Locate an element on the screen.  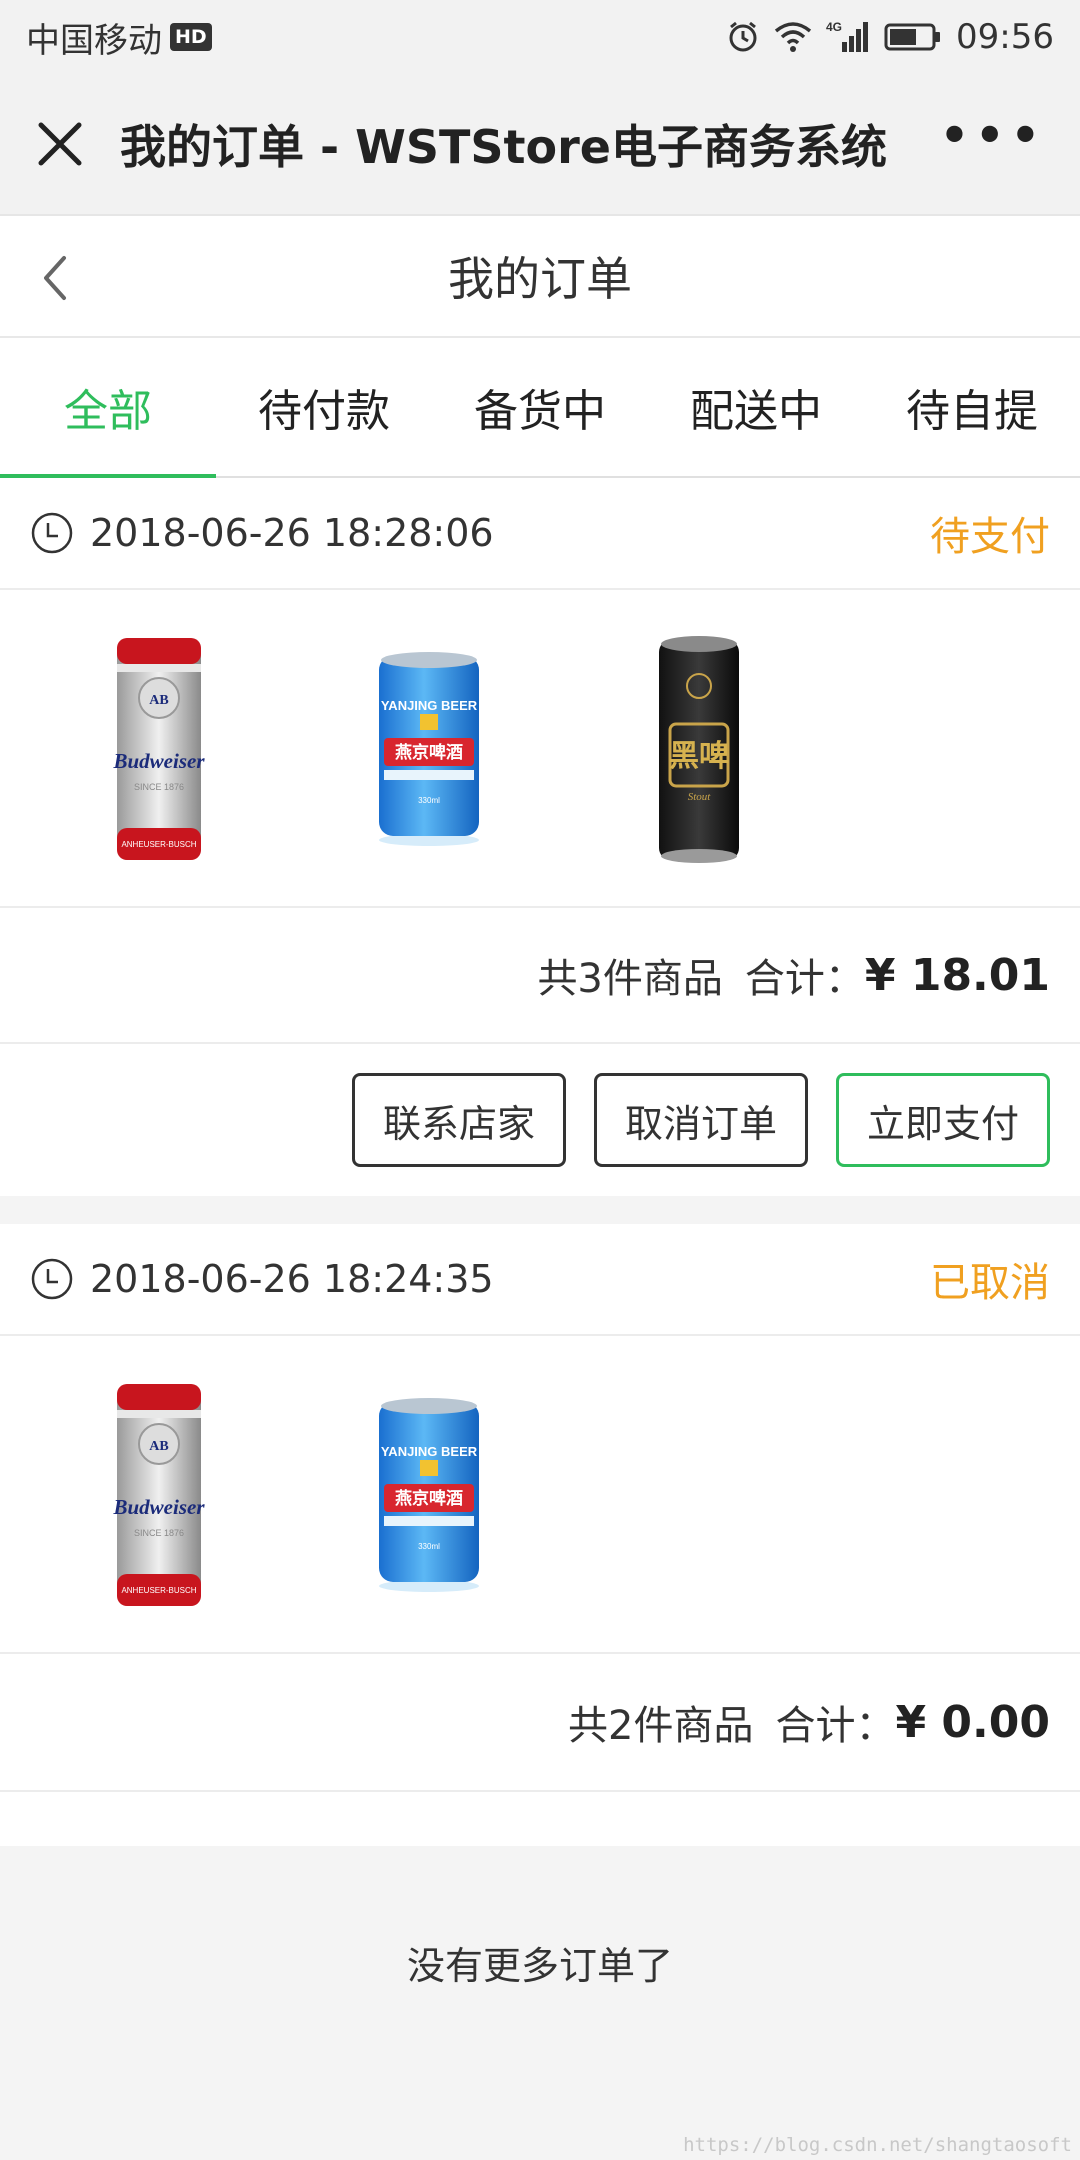
product-image: 黑啤 Stout is located at coordinates (699, 748).